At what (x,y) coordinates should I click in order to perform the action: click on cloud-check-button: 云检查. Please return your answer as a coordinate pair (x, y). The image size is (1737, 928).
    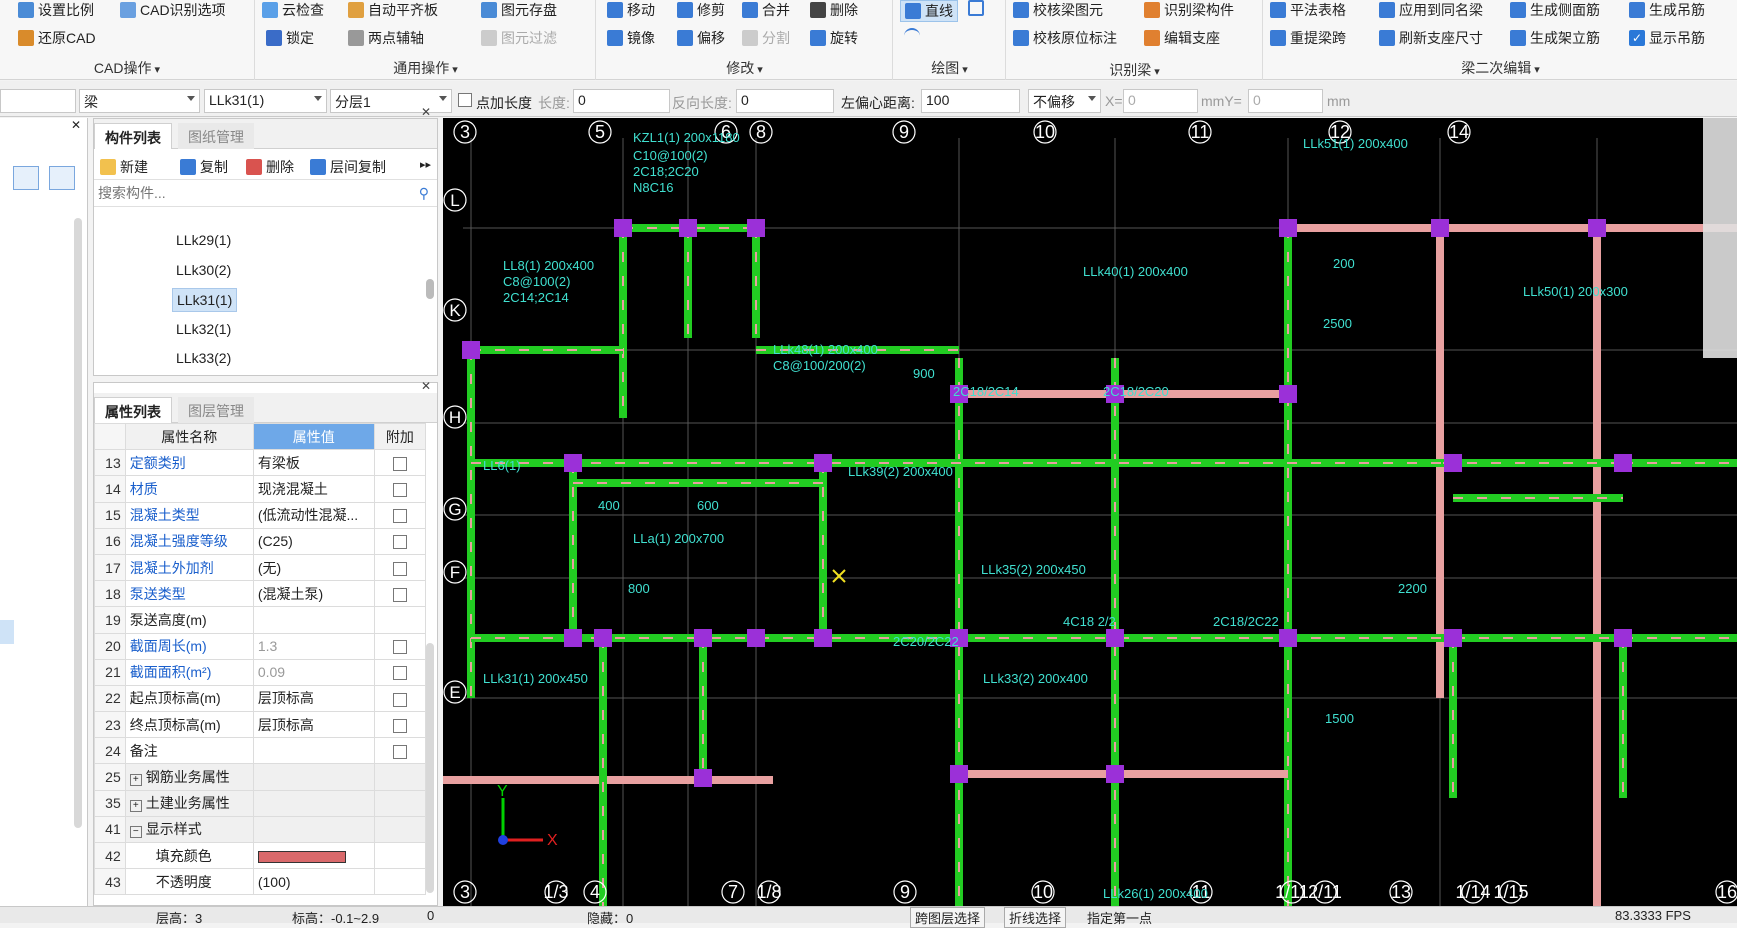
    Looking at the image, I should click on (293, 10).